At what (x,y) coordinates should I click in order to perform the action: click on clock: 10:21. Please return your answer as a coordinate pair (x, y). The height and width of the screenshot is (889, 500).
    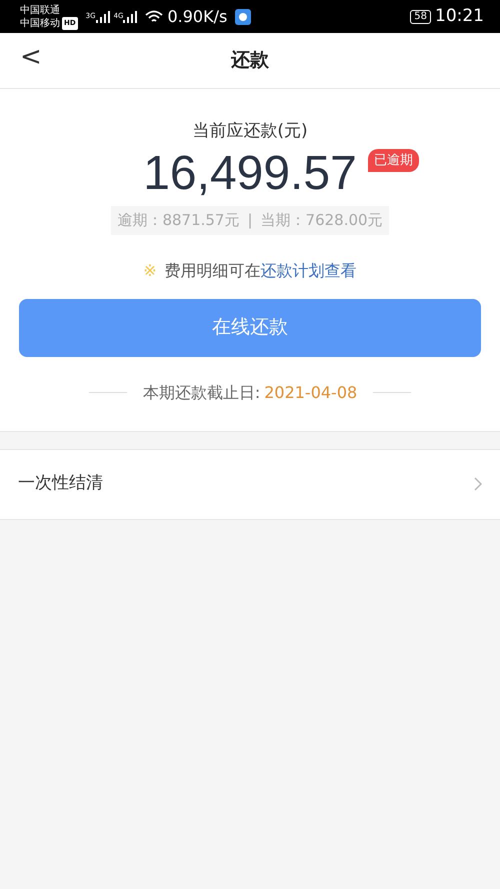
    Looking at the image, I should click on (459, 16).